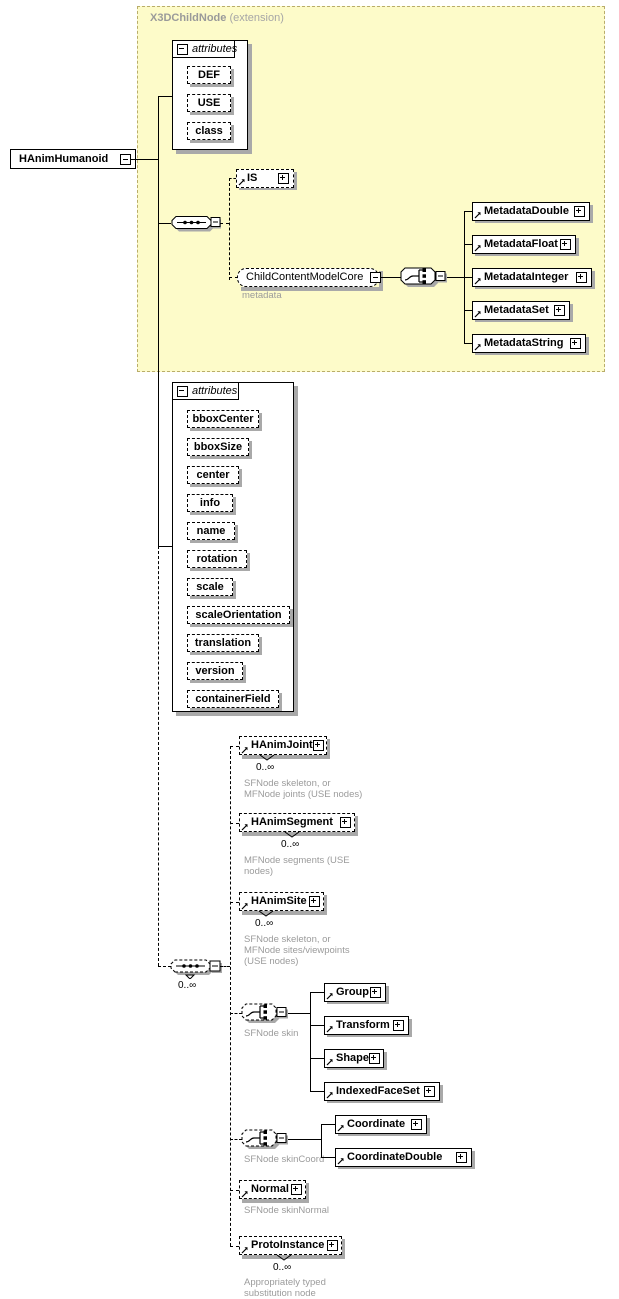  I want to click on base-children-stub, so click(224, 223).